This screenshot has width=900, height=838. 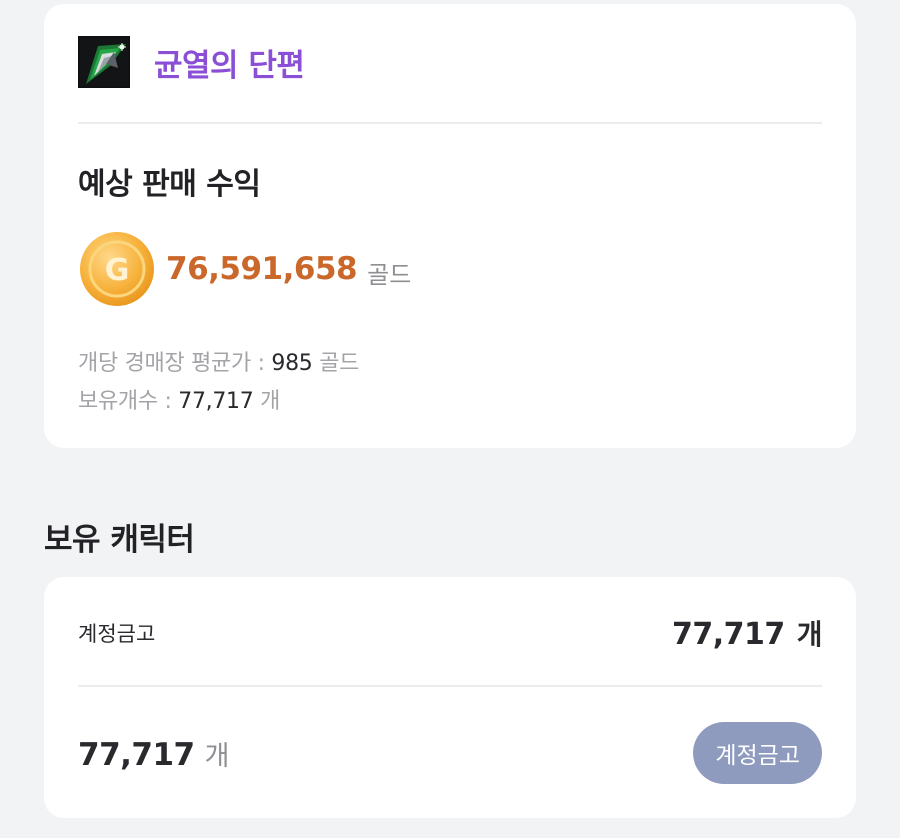 I want to click on character-count: 77,717 개, so click(x=747, y=633).